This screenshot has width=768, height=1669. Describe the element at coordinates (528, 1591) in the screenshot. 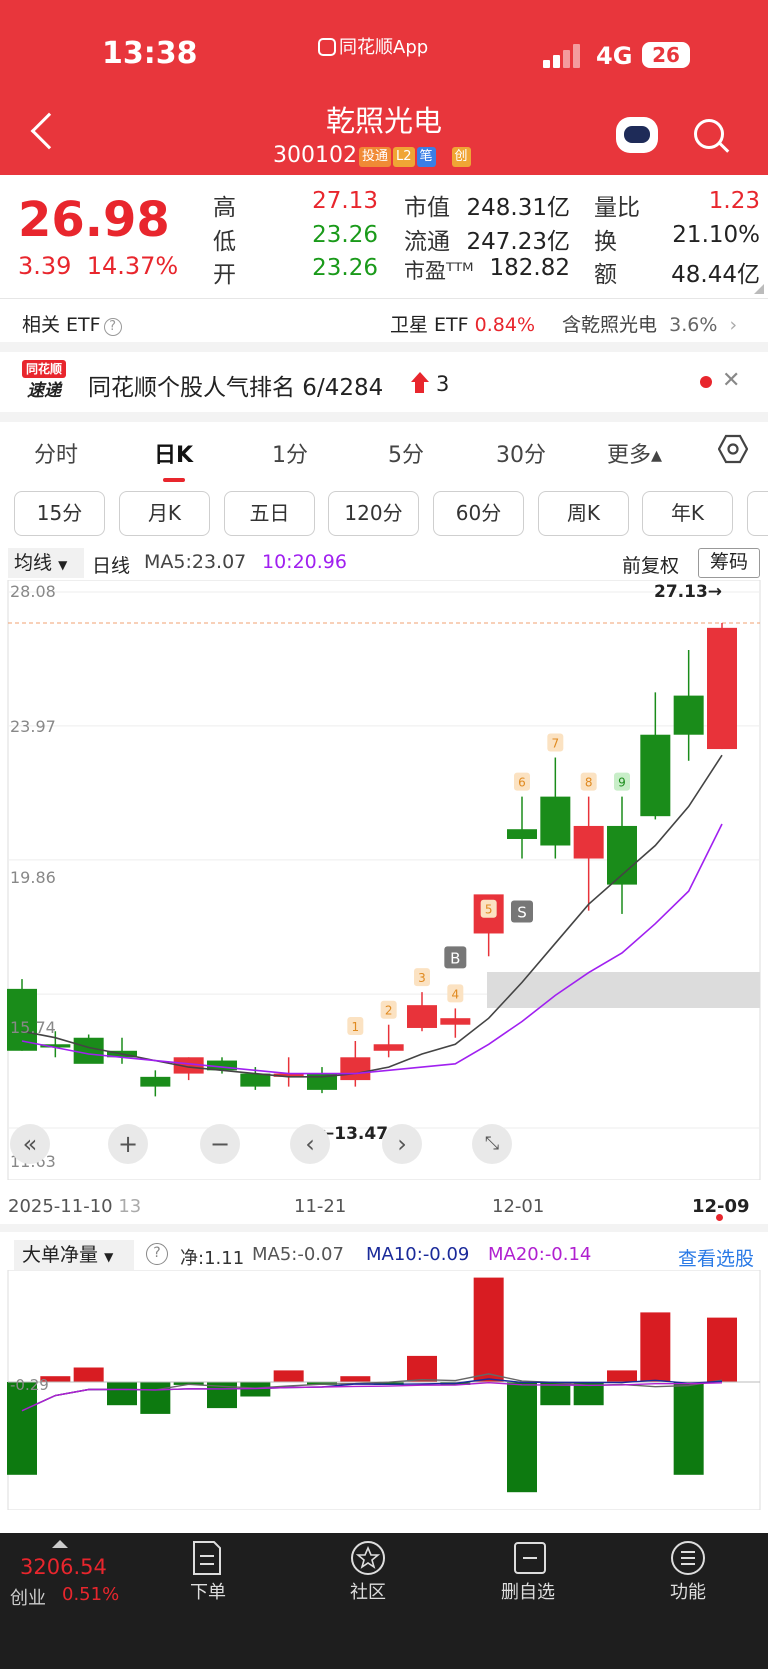

I see `nav-remove-watchlist: 删自选` at that location.